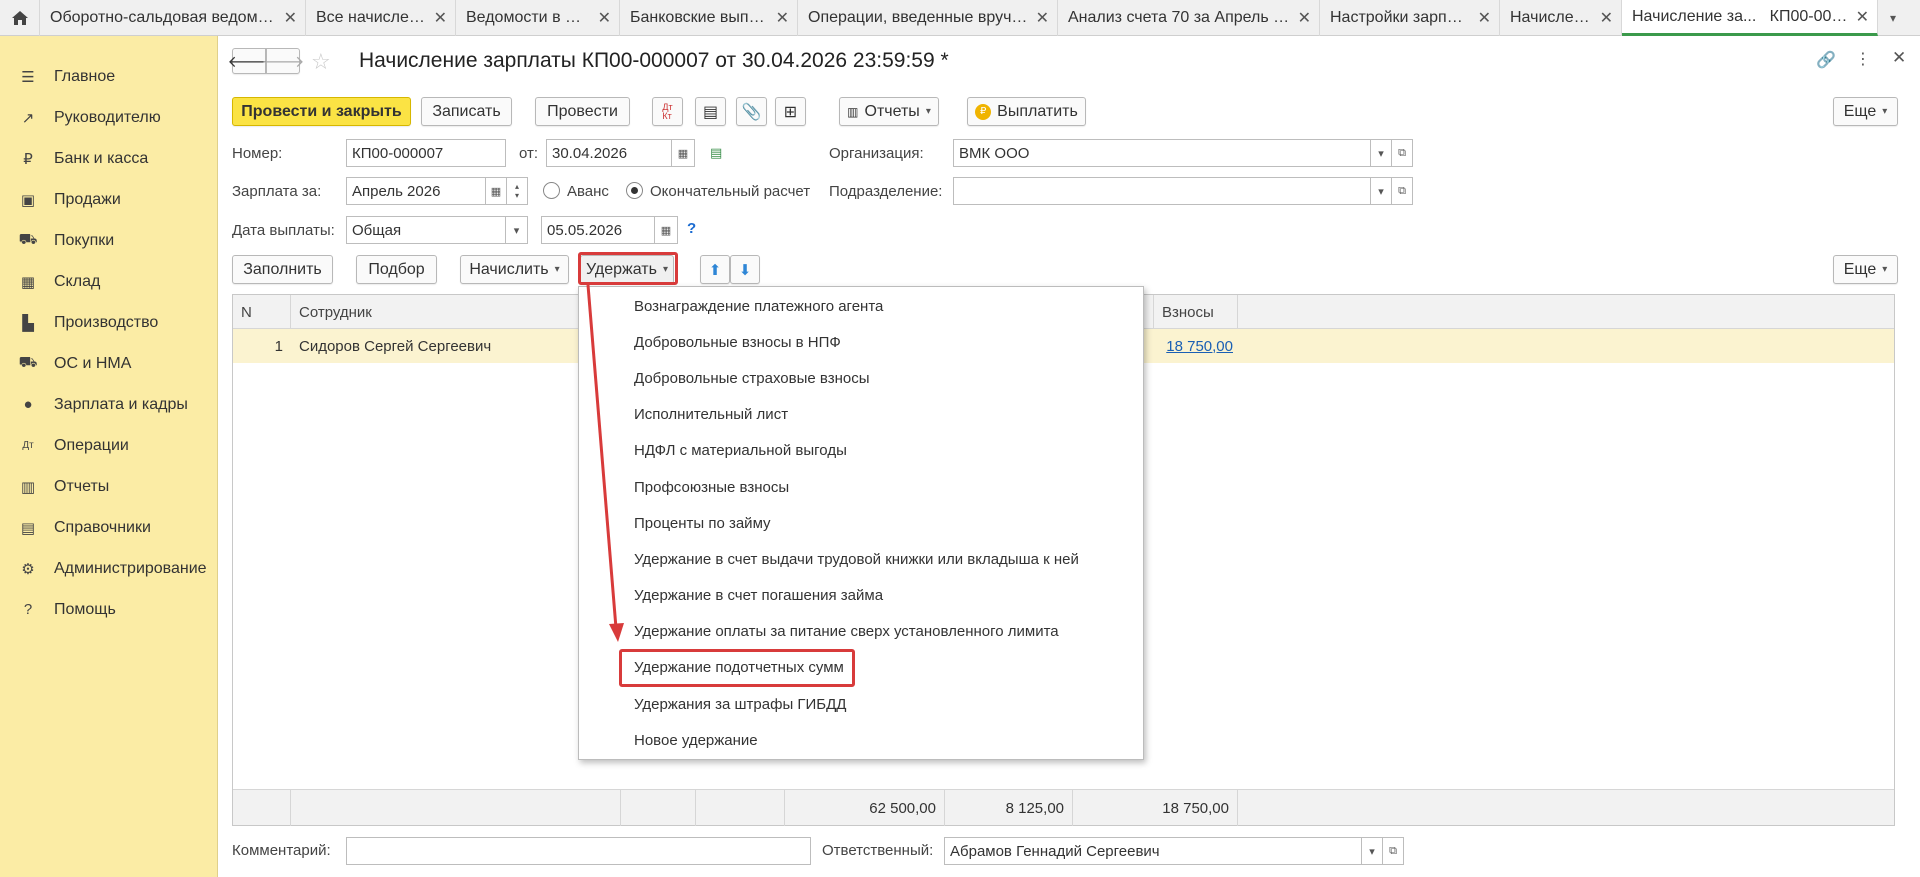  I want to click on advance-radio, so click(551, 190).